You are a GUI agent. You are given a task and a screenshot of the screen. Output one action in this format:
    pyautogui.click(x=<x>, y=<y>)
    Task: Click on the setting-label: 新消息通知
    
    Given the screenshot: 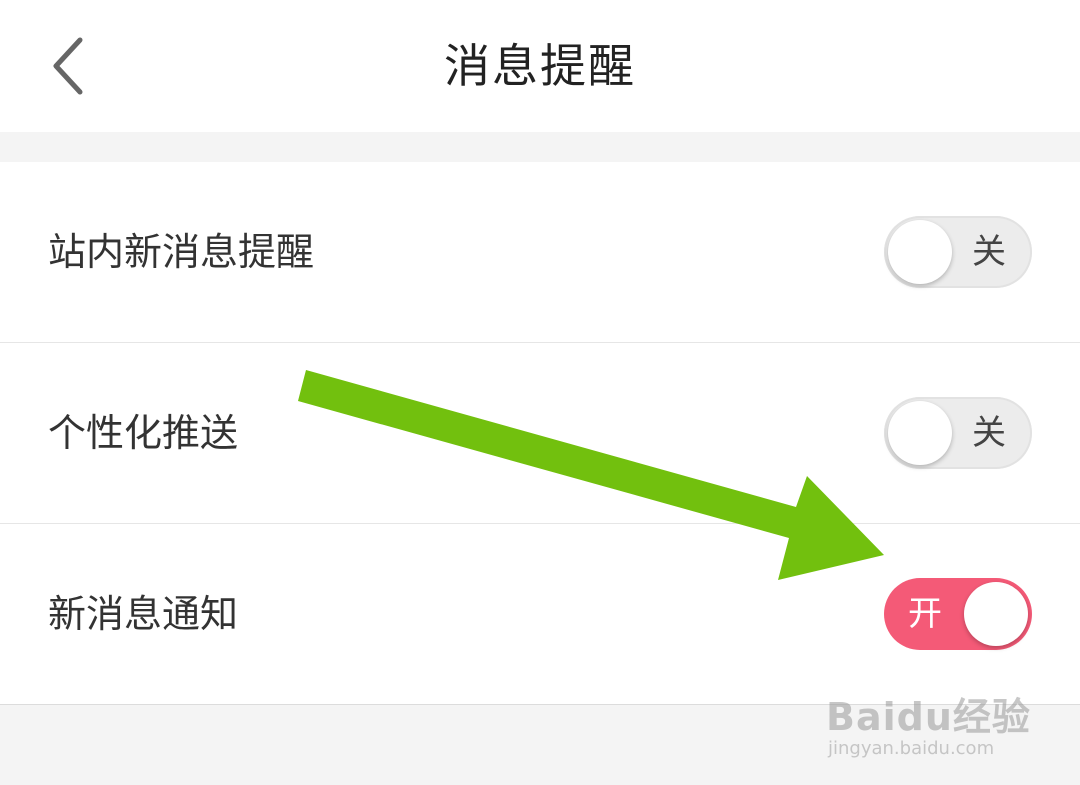 What is the action you would take?
    pyautogui.click(x=143, y=614)
    